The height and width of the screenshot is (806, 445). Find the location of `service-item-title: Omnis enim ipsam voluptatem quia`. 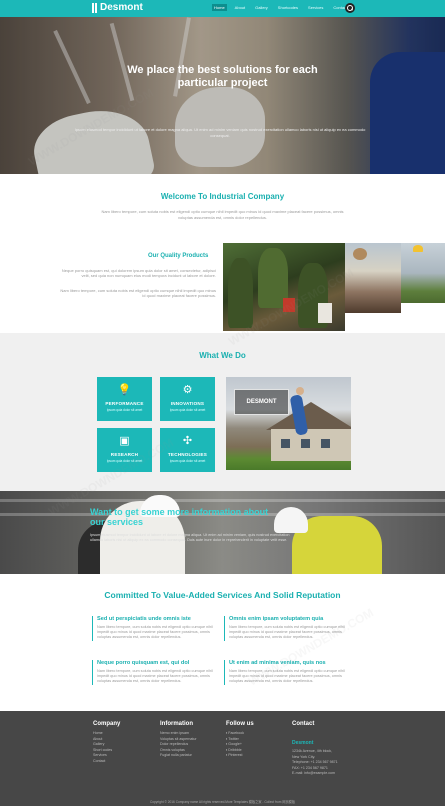

service-item-title: Omnis enim ipsam voluptatem quia is located at coordinates (289, 619).